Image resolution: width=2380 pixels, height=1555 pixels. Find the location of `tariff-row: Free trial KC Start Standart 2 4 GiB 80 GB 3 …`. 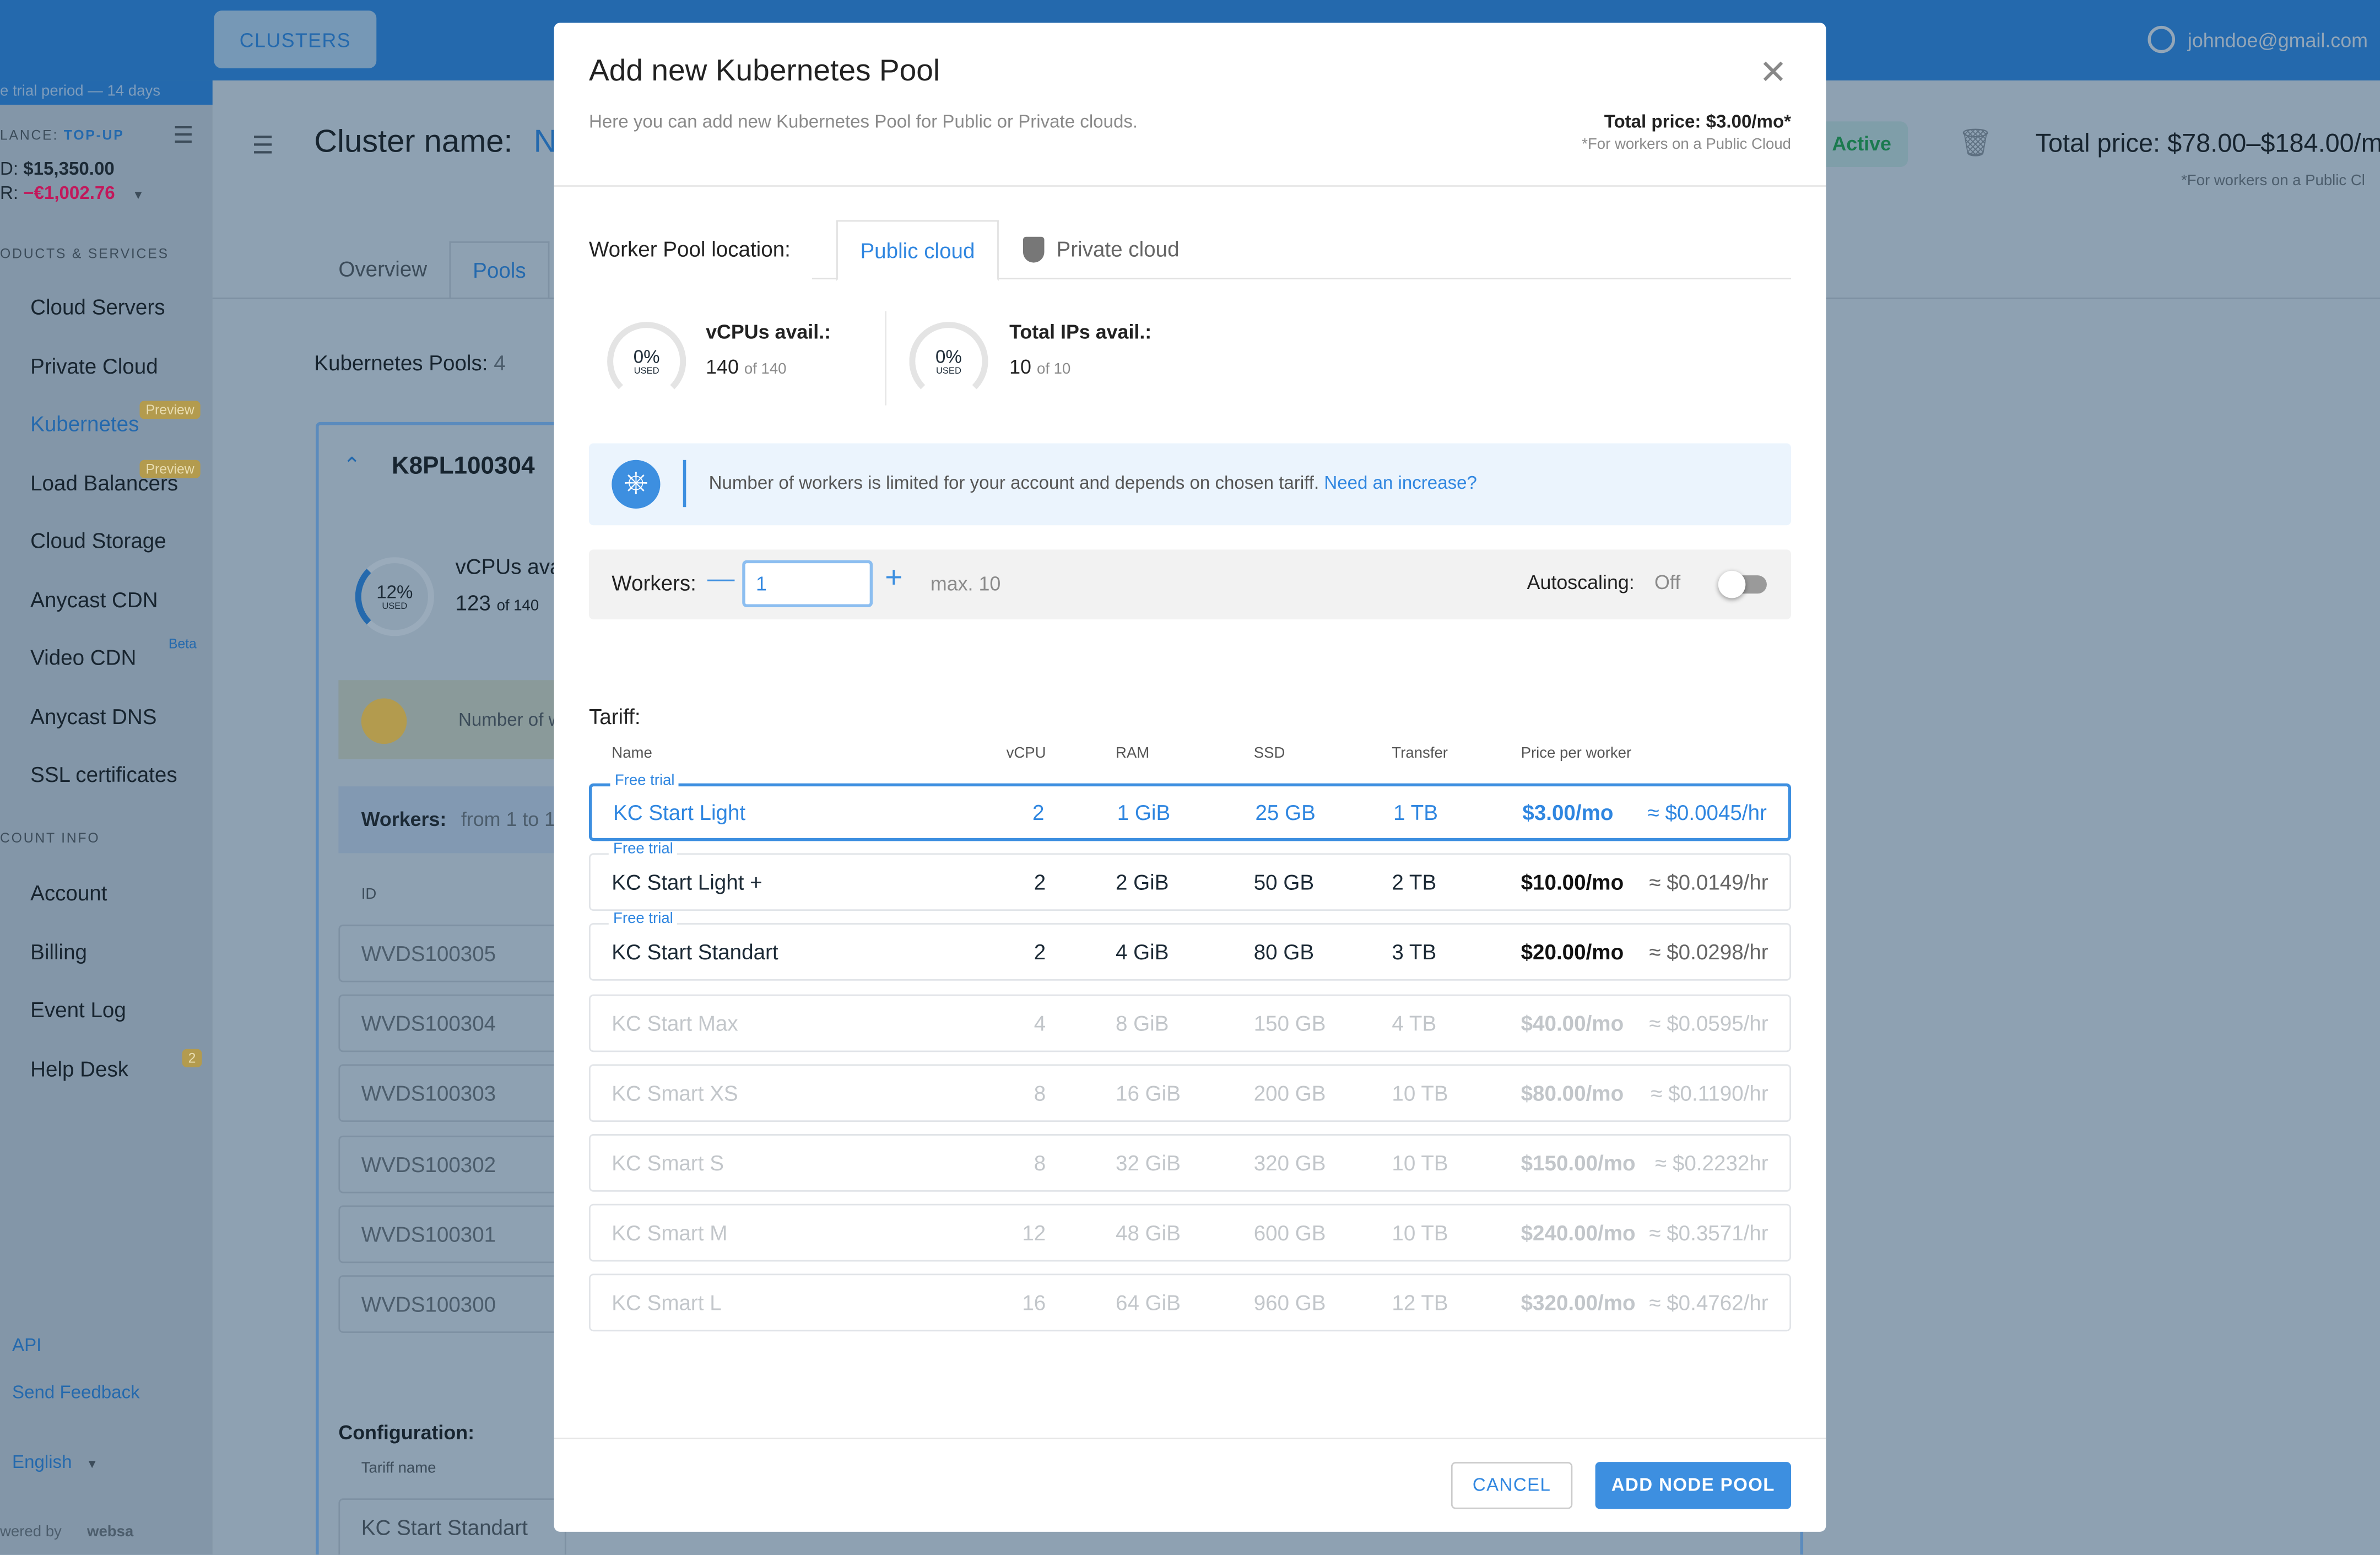

tariff-row: Free trial KC Start Standart 2 4 GiB 80 GB 3 … is located at coordinates (1190, 946).